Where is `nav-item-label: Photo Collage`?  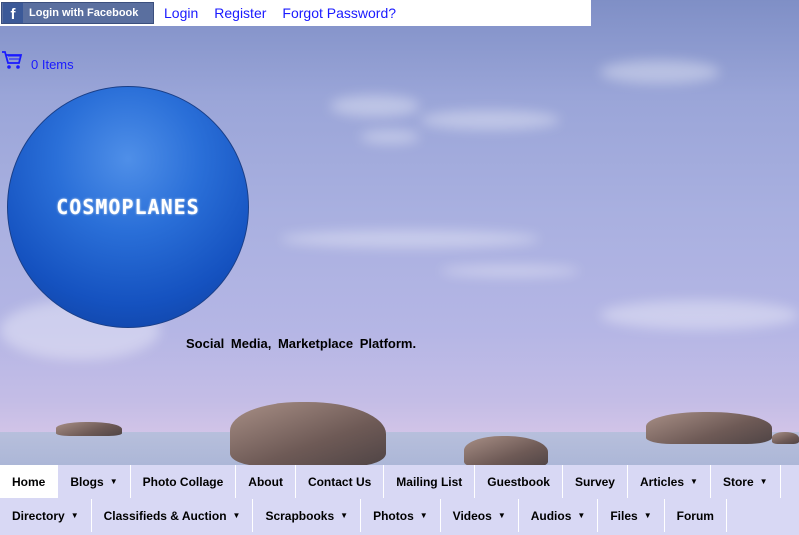 nav-item-label: Photo Collage is located at coordinates (183, 481).